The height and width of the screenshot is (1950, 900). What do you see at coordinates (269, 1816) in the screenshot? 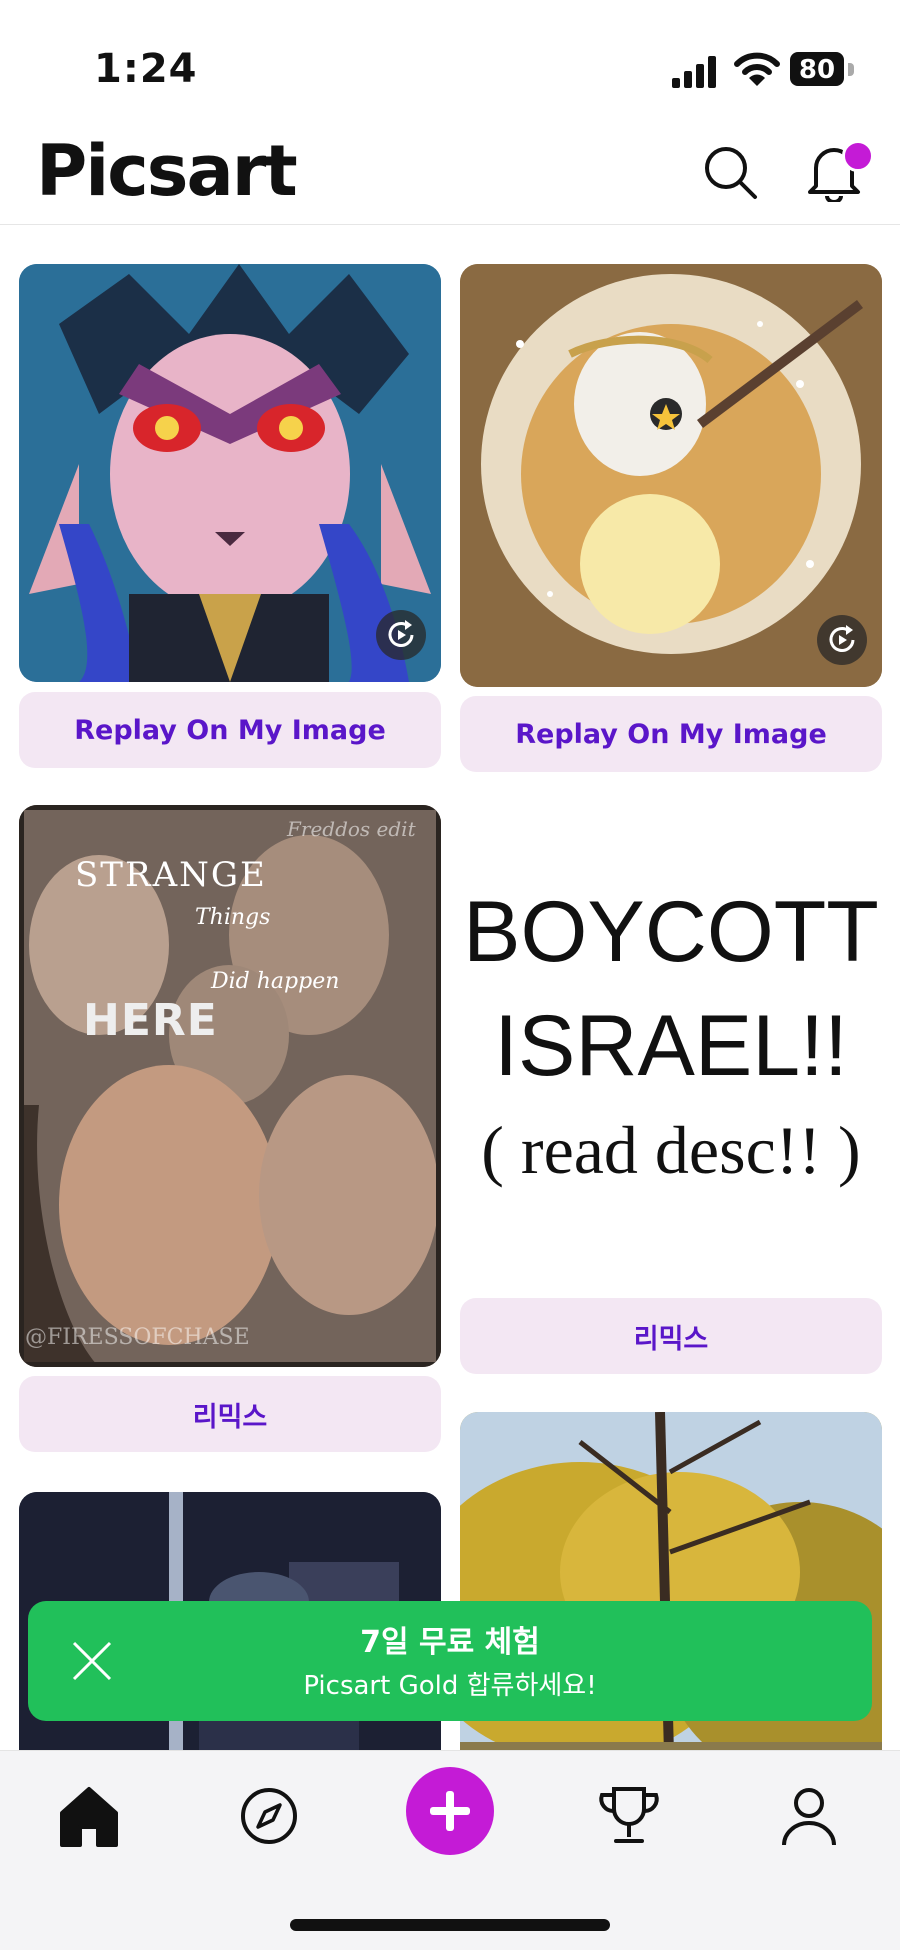
I see `explore-compass-icon` at bounding box center [269, 1816].